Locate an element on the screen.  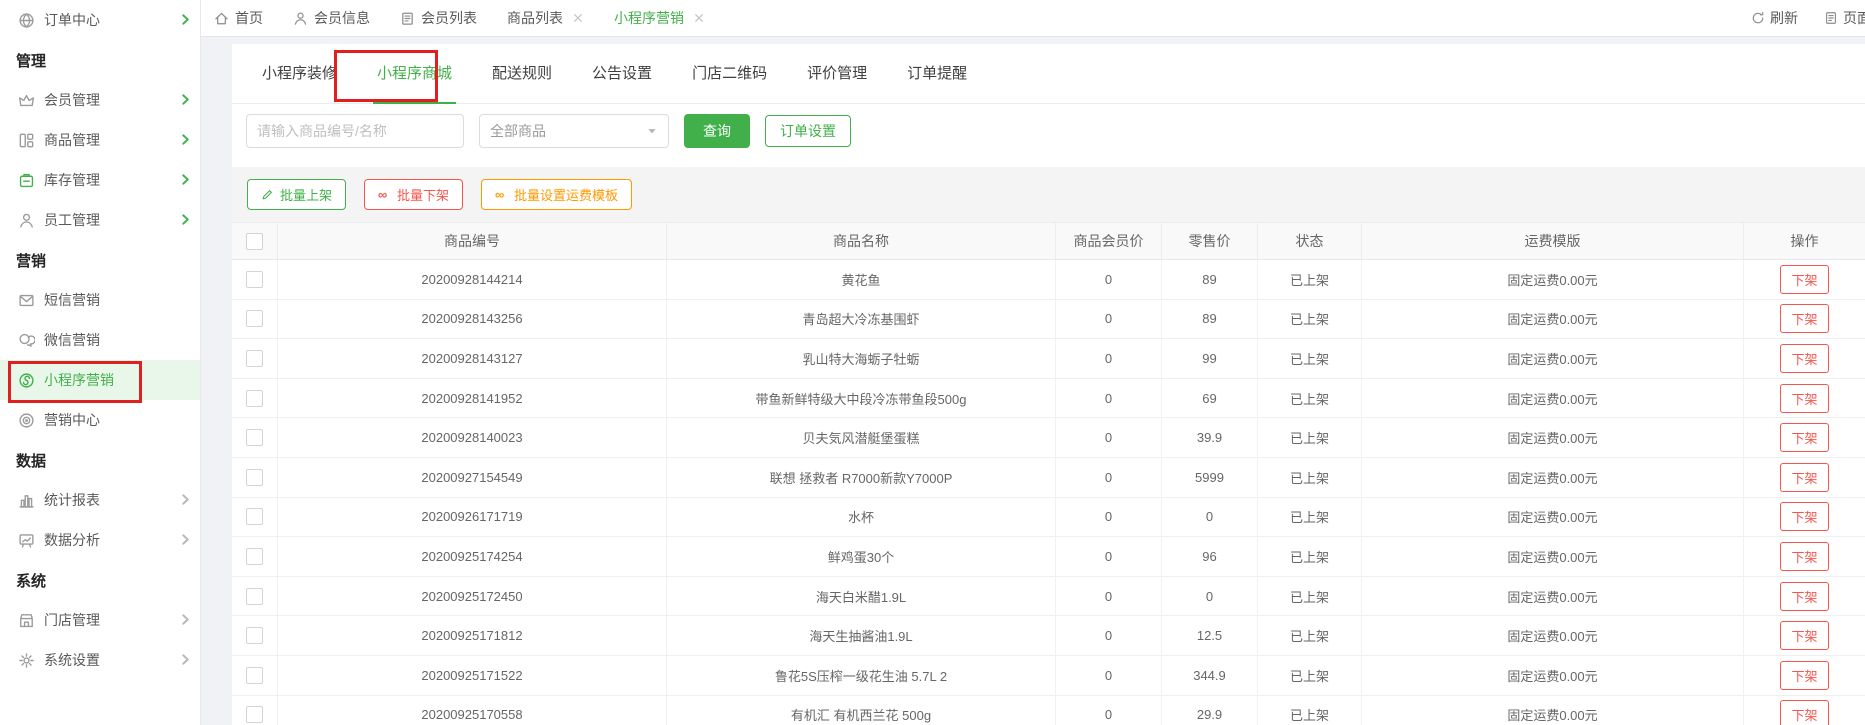
subtab: 小程序商城 is located at coordinates (414, 74).